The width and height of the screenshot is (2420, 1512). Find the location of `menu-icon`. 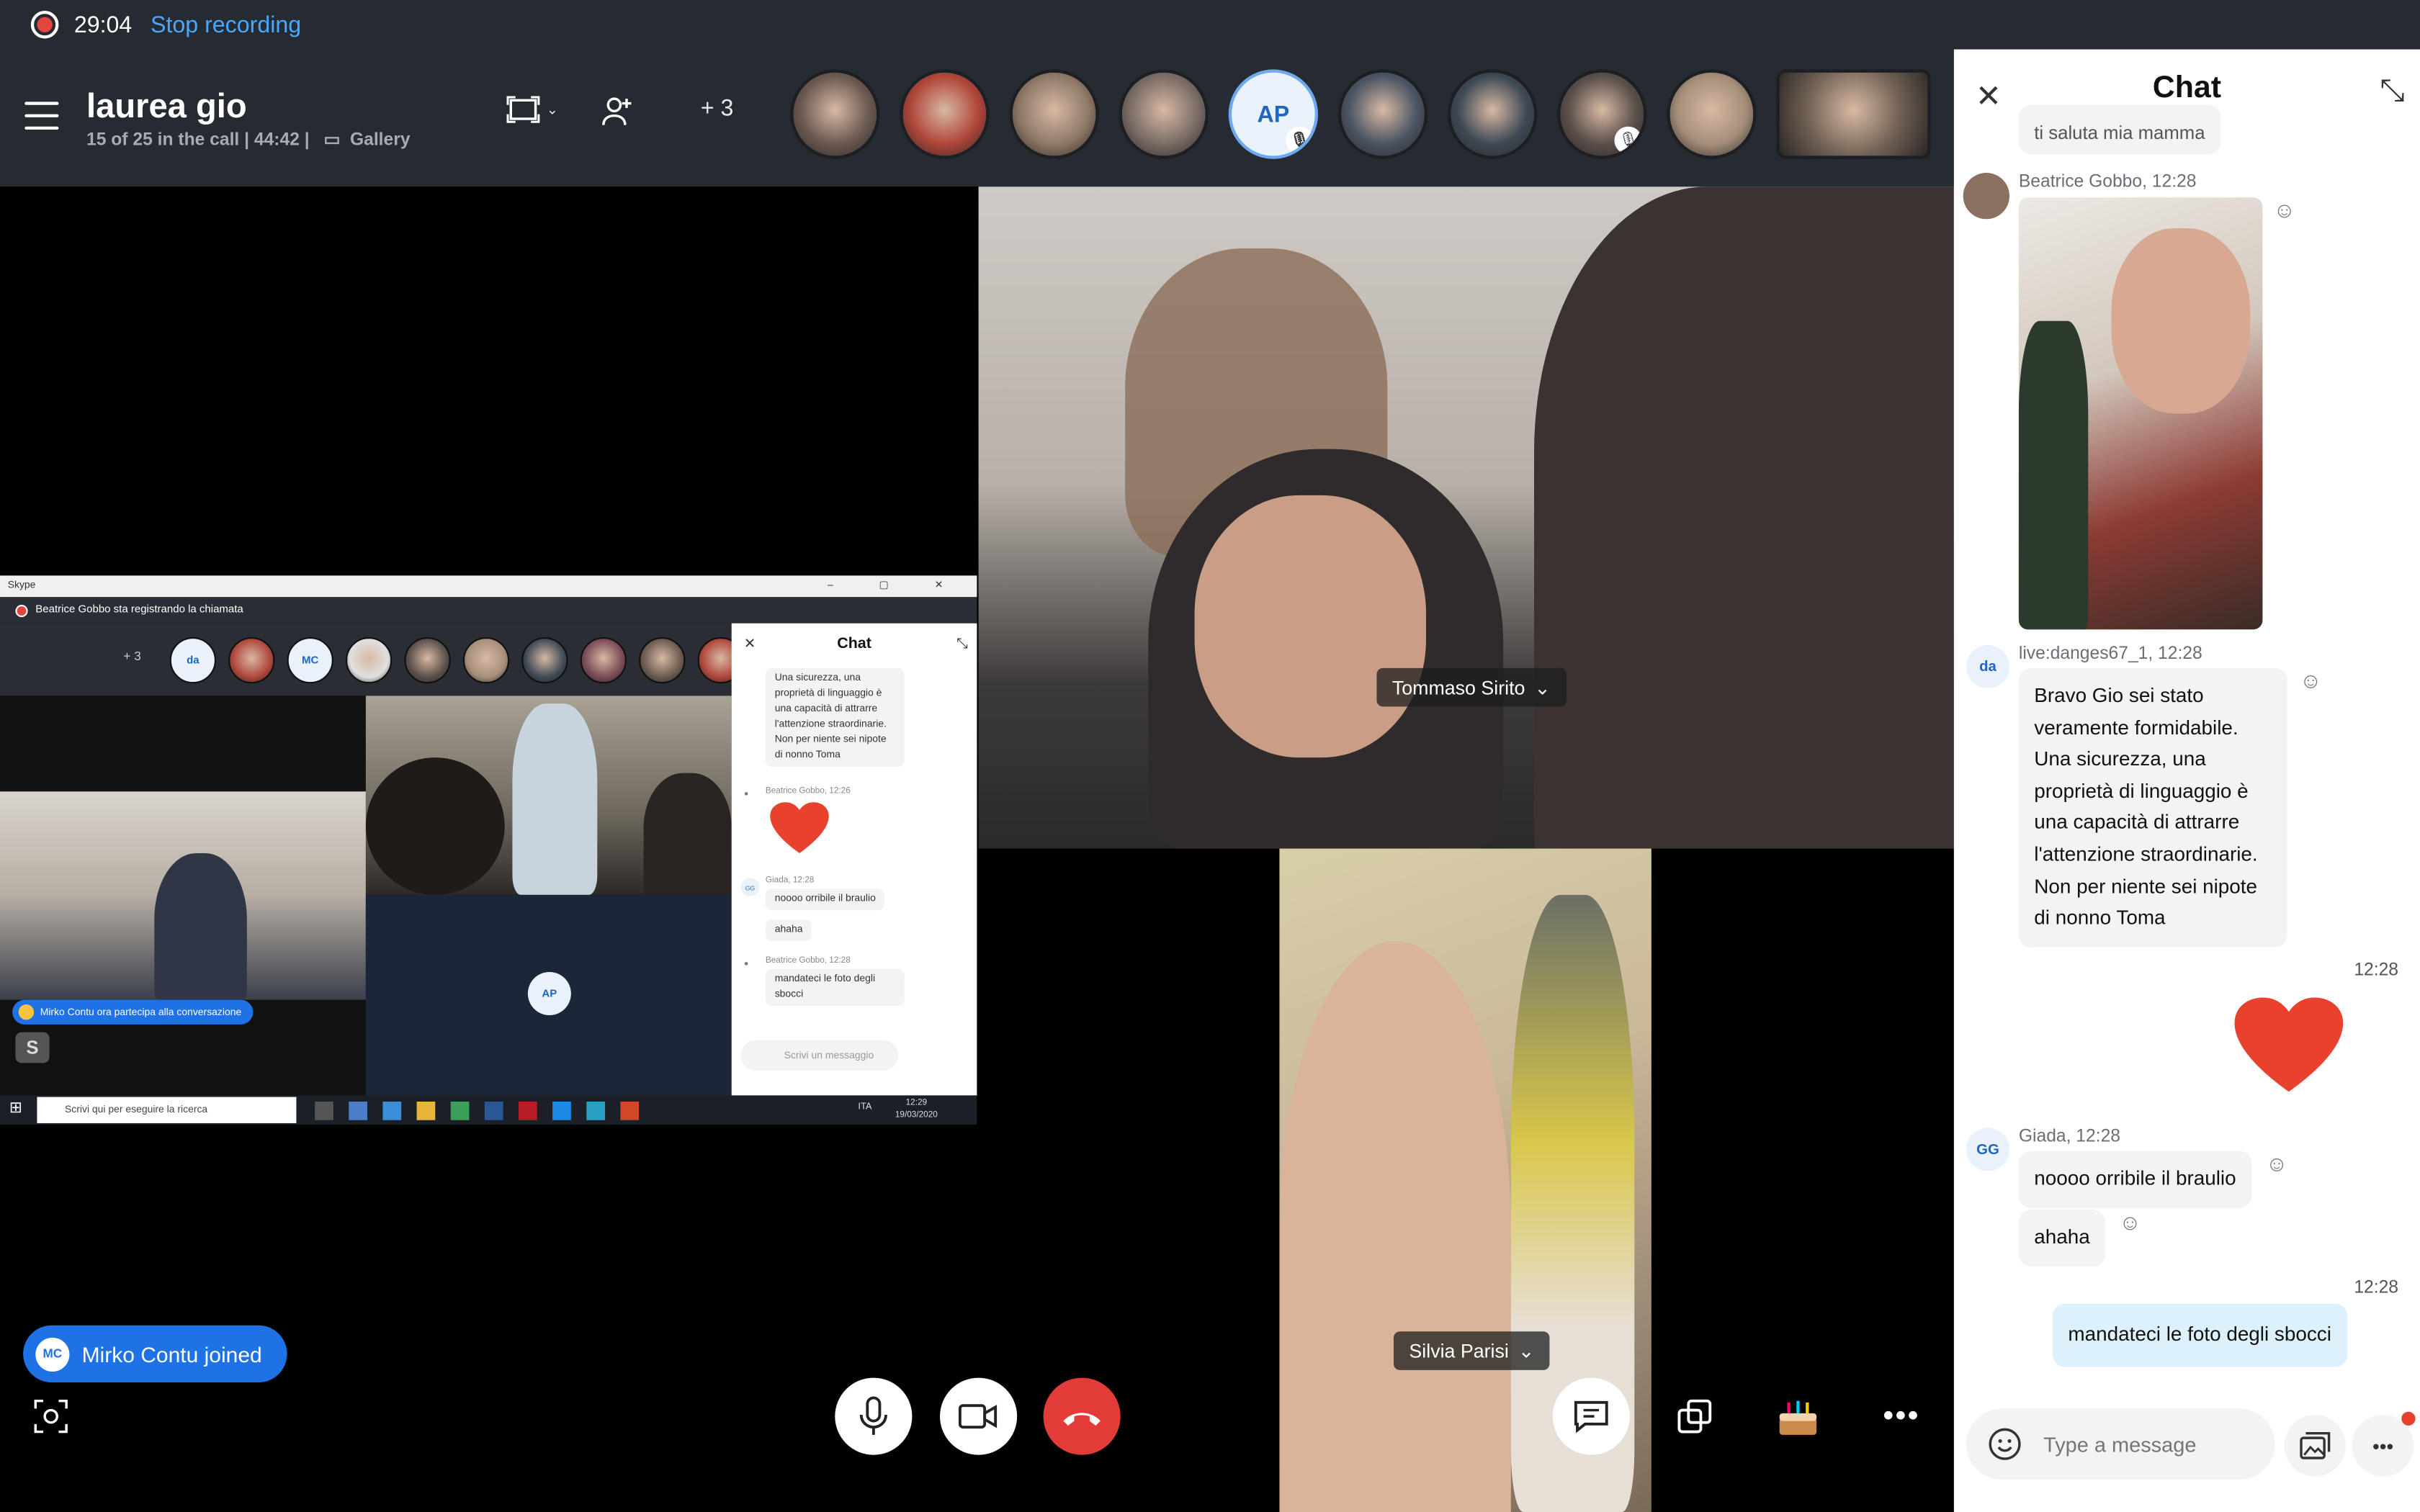

menu-icon is located at coordinates (41, 116).